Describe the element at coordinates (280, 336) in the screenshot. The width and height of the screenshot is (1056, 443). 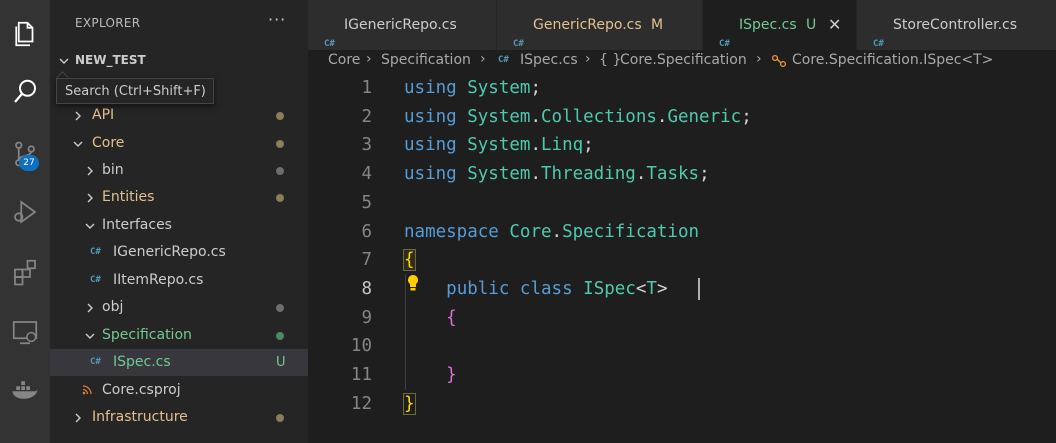
I see `untracked-dot` at that location.